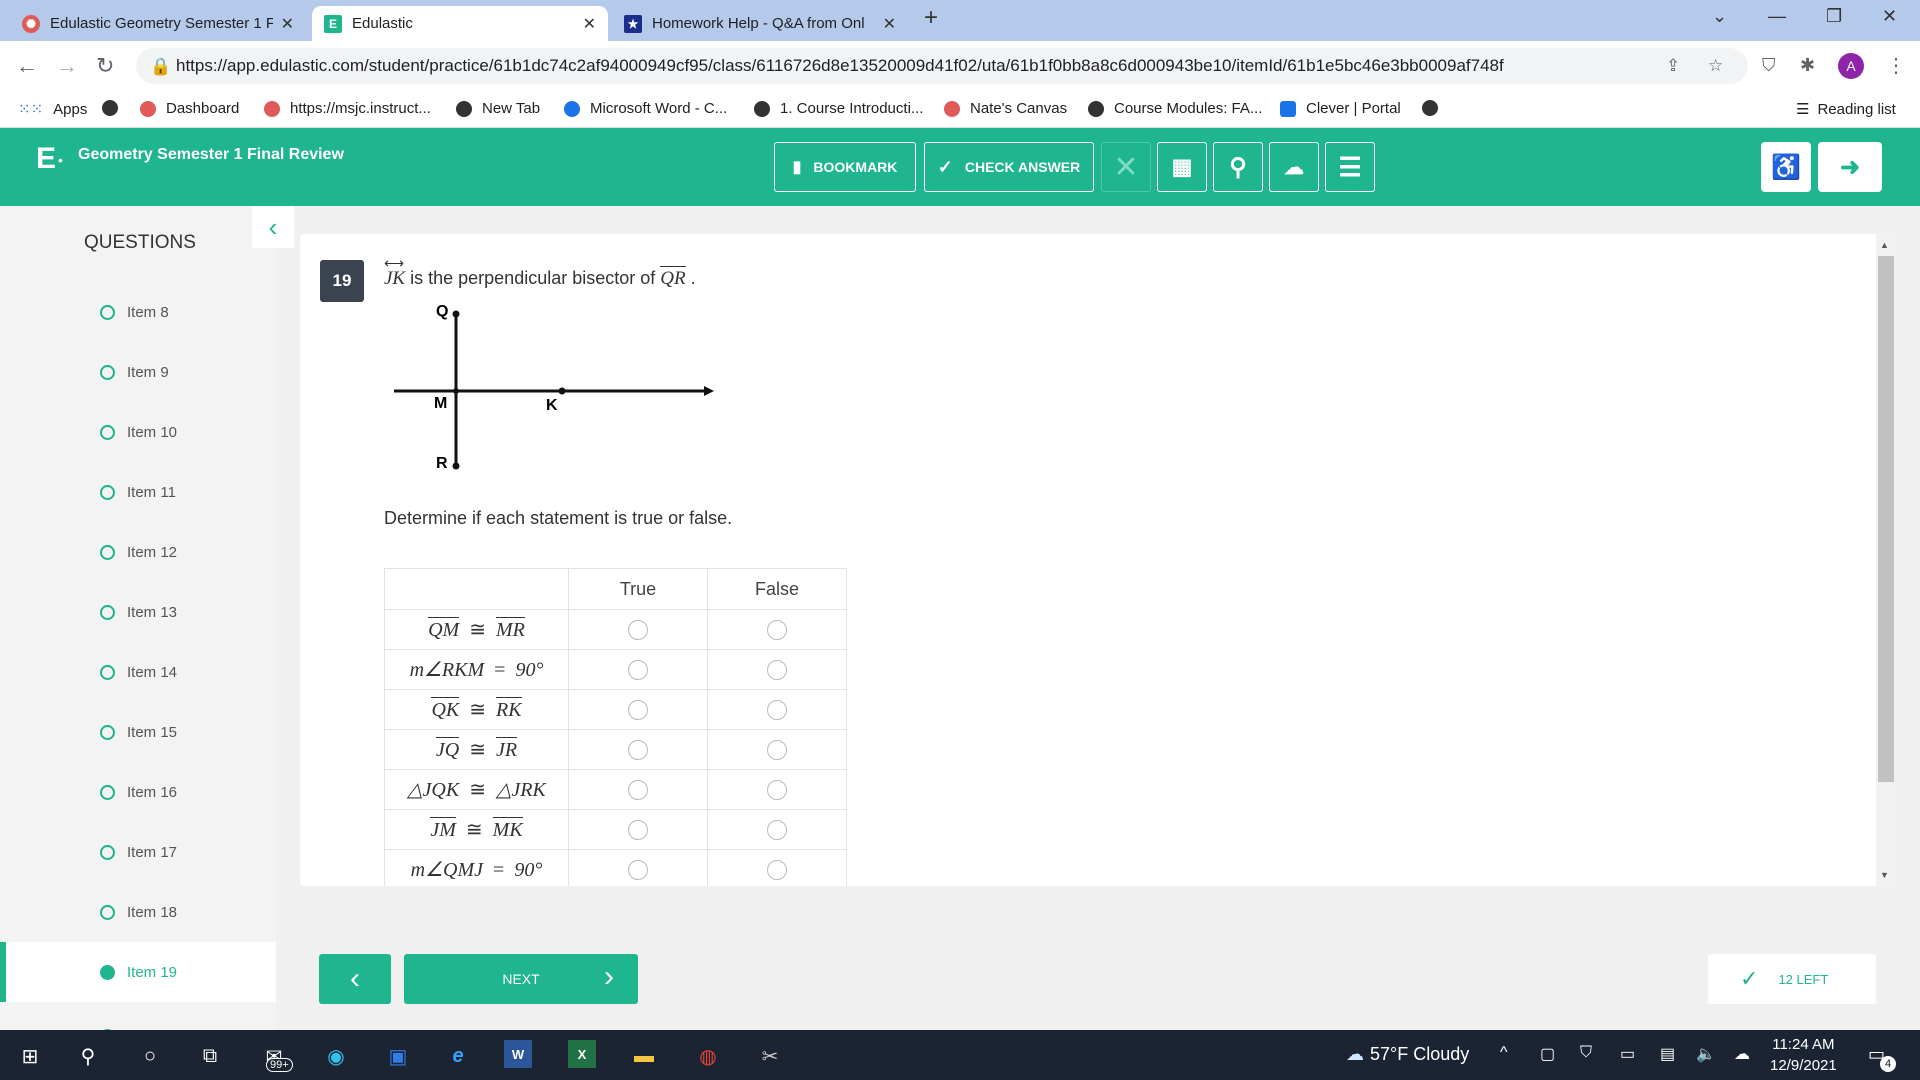  What do you see at coordinates (138, 552) in the screenshot?
I see `question-item-12: Item 12` at bounding box center [138, 552].